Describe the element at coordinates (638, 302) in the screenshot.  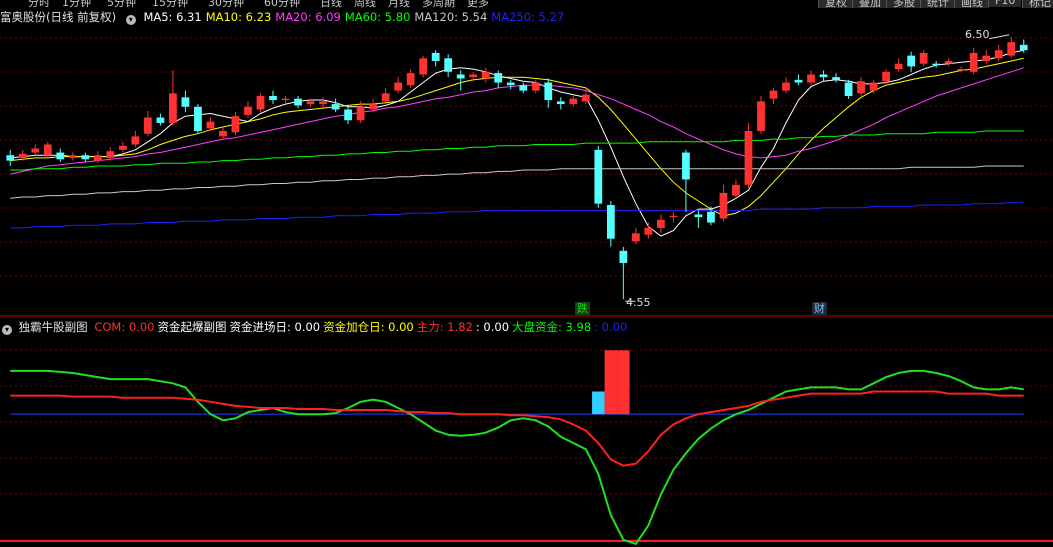
I see `low-price-label: 4.55` at that location.